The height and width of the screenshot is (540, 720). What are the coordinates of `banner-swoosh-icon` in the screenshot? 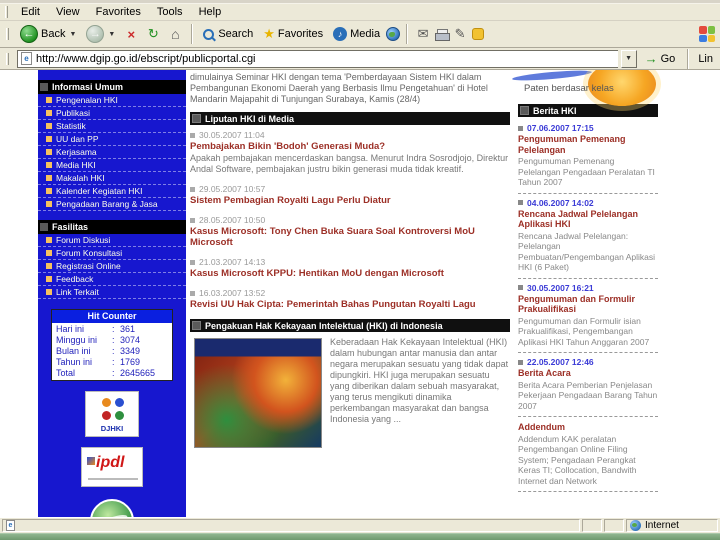 It's located at (552, 76).